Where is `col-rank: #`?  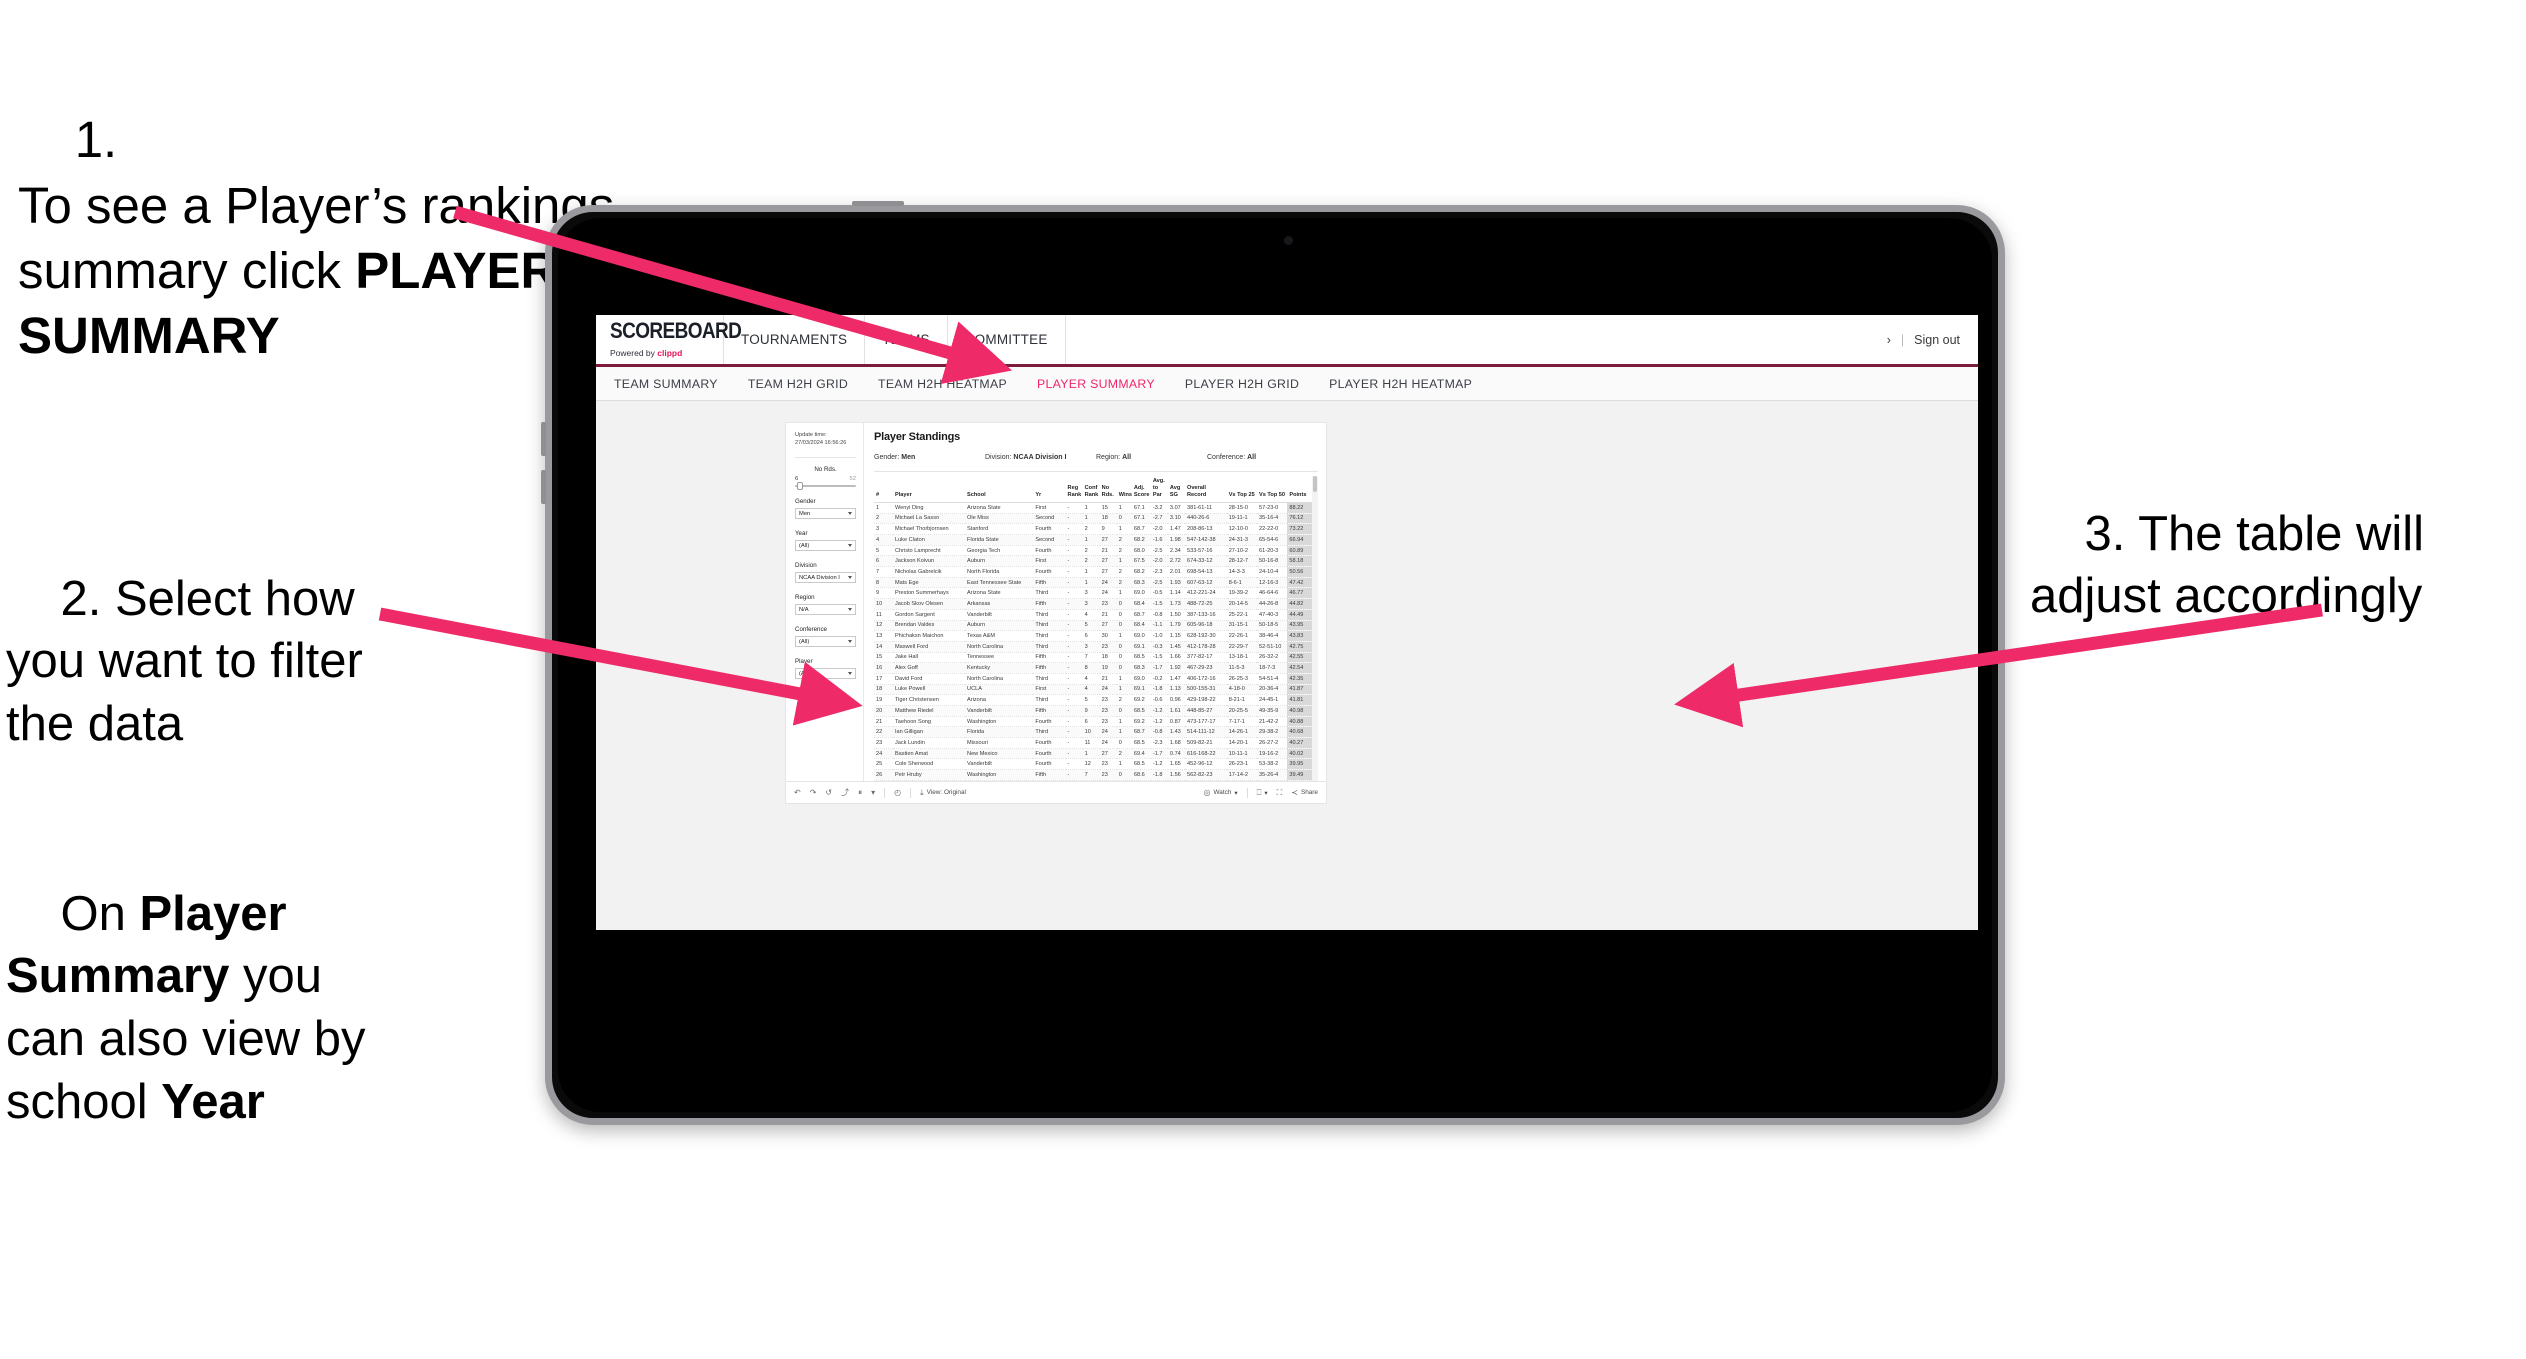
col-rank: # is located at coordinates (883, 489).